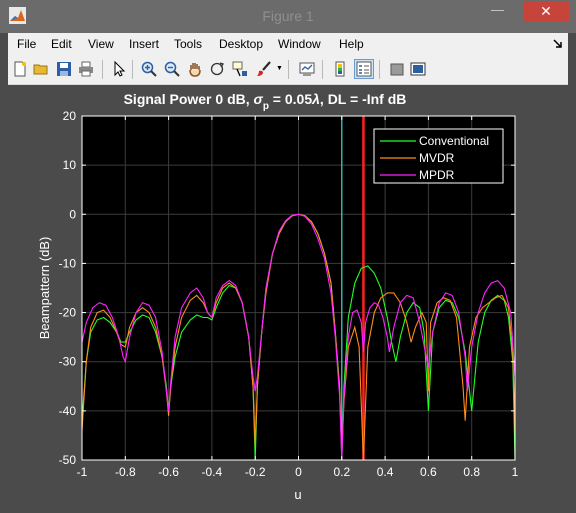 This screenshot has width=576, height=513. Describe the element at coordinates (340, 69) in the screenshot. I see `colorbar-icon` at that location.